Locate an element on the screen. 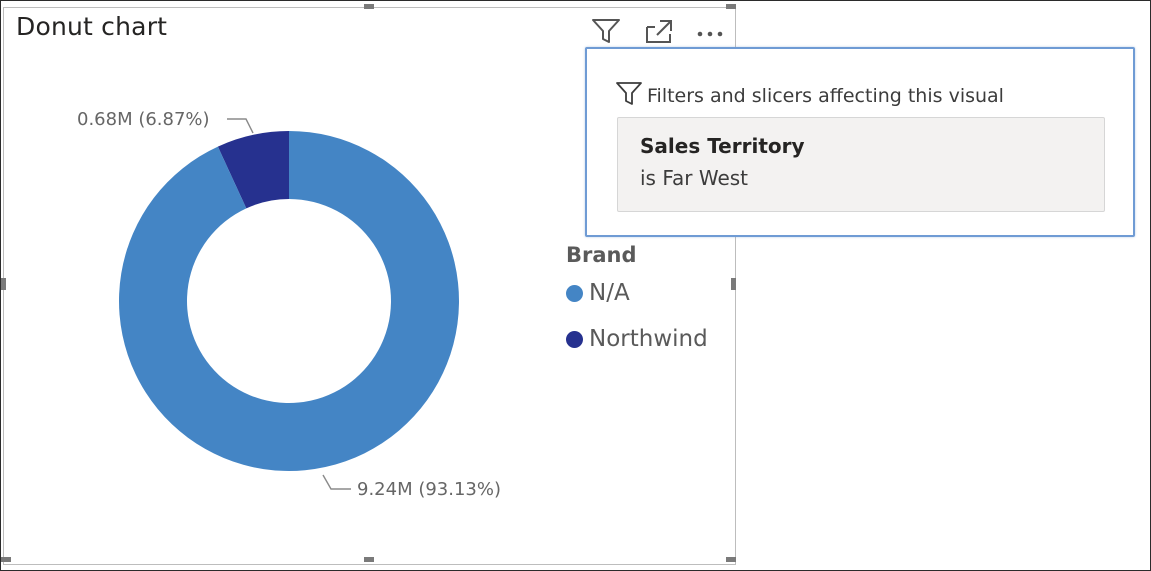 The width and height of the screenshot is (1151, 571). flyout-filter-icon is located at coordinates (631, 95).